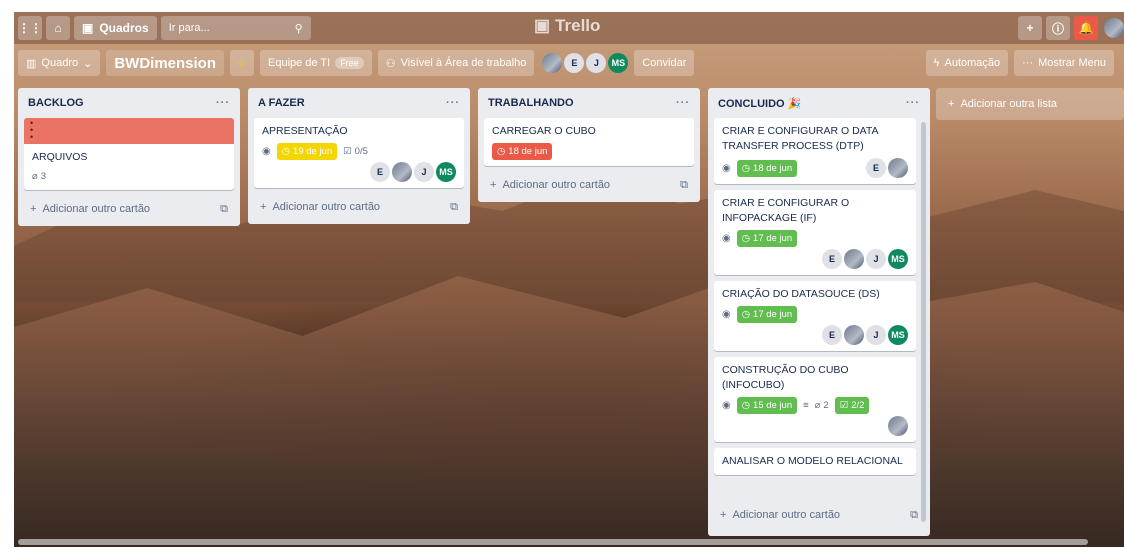  I want to click on boards-label: Quadros, so click(124, 28).